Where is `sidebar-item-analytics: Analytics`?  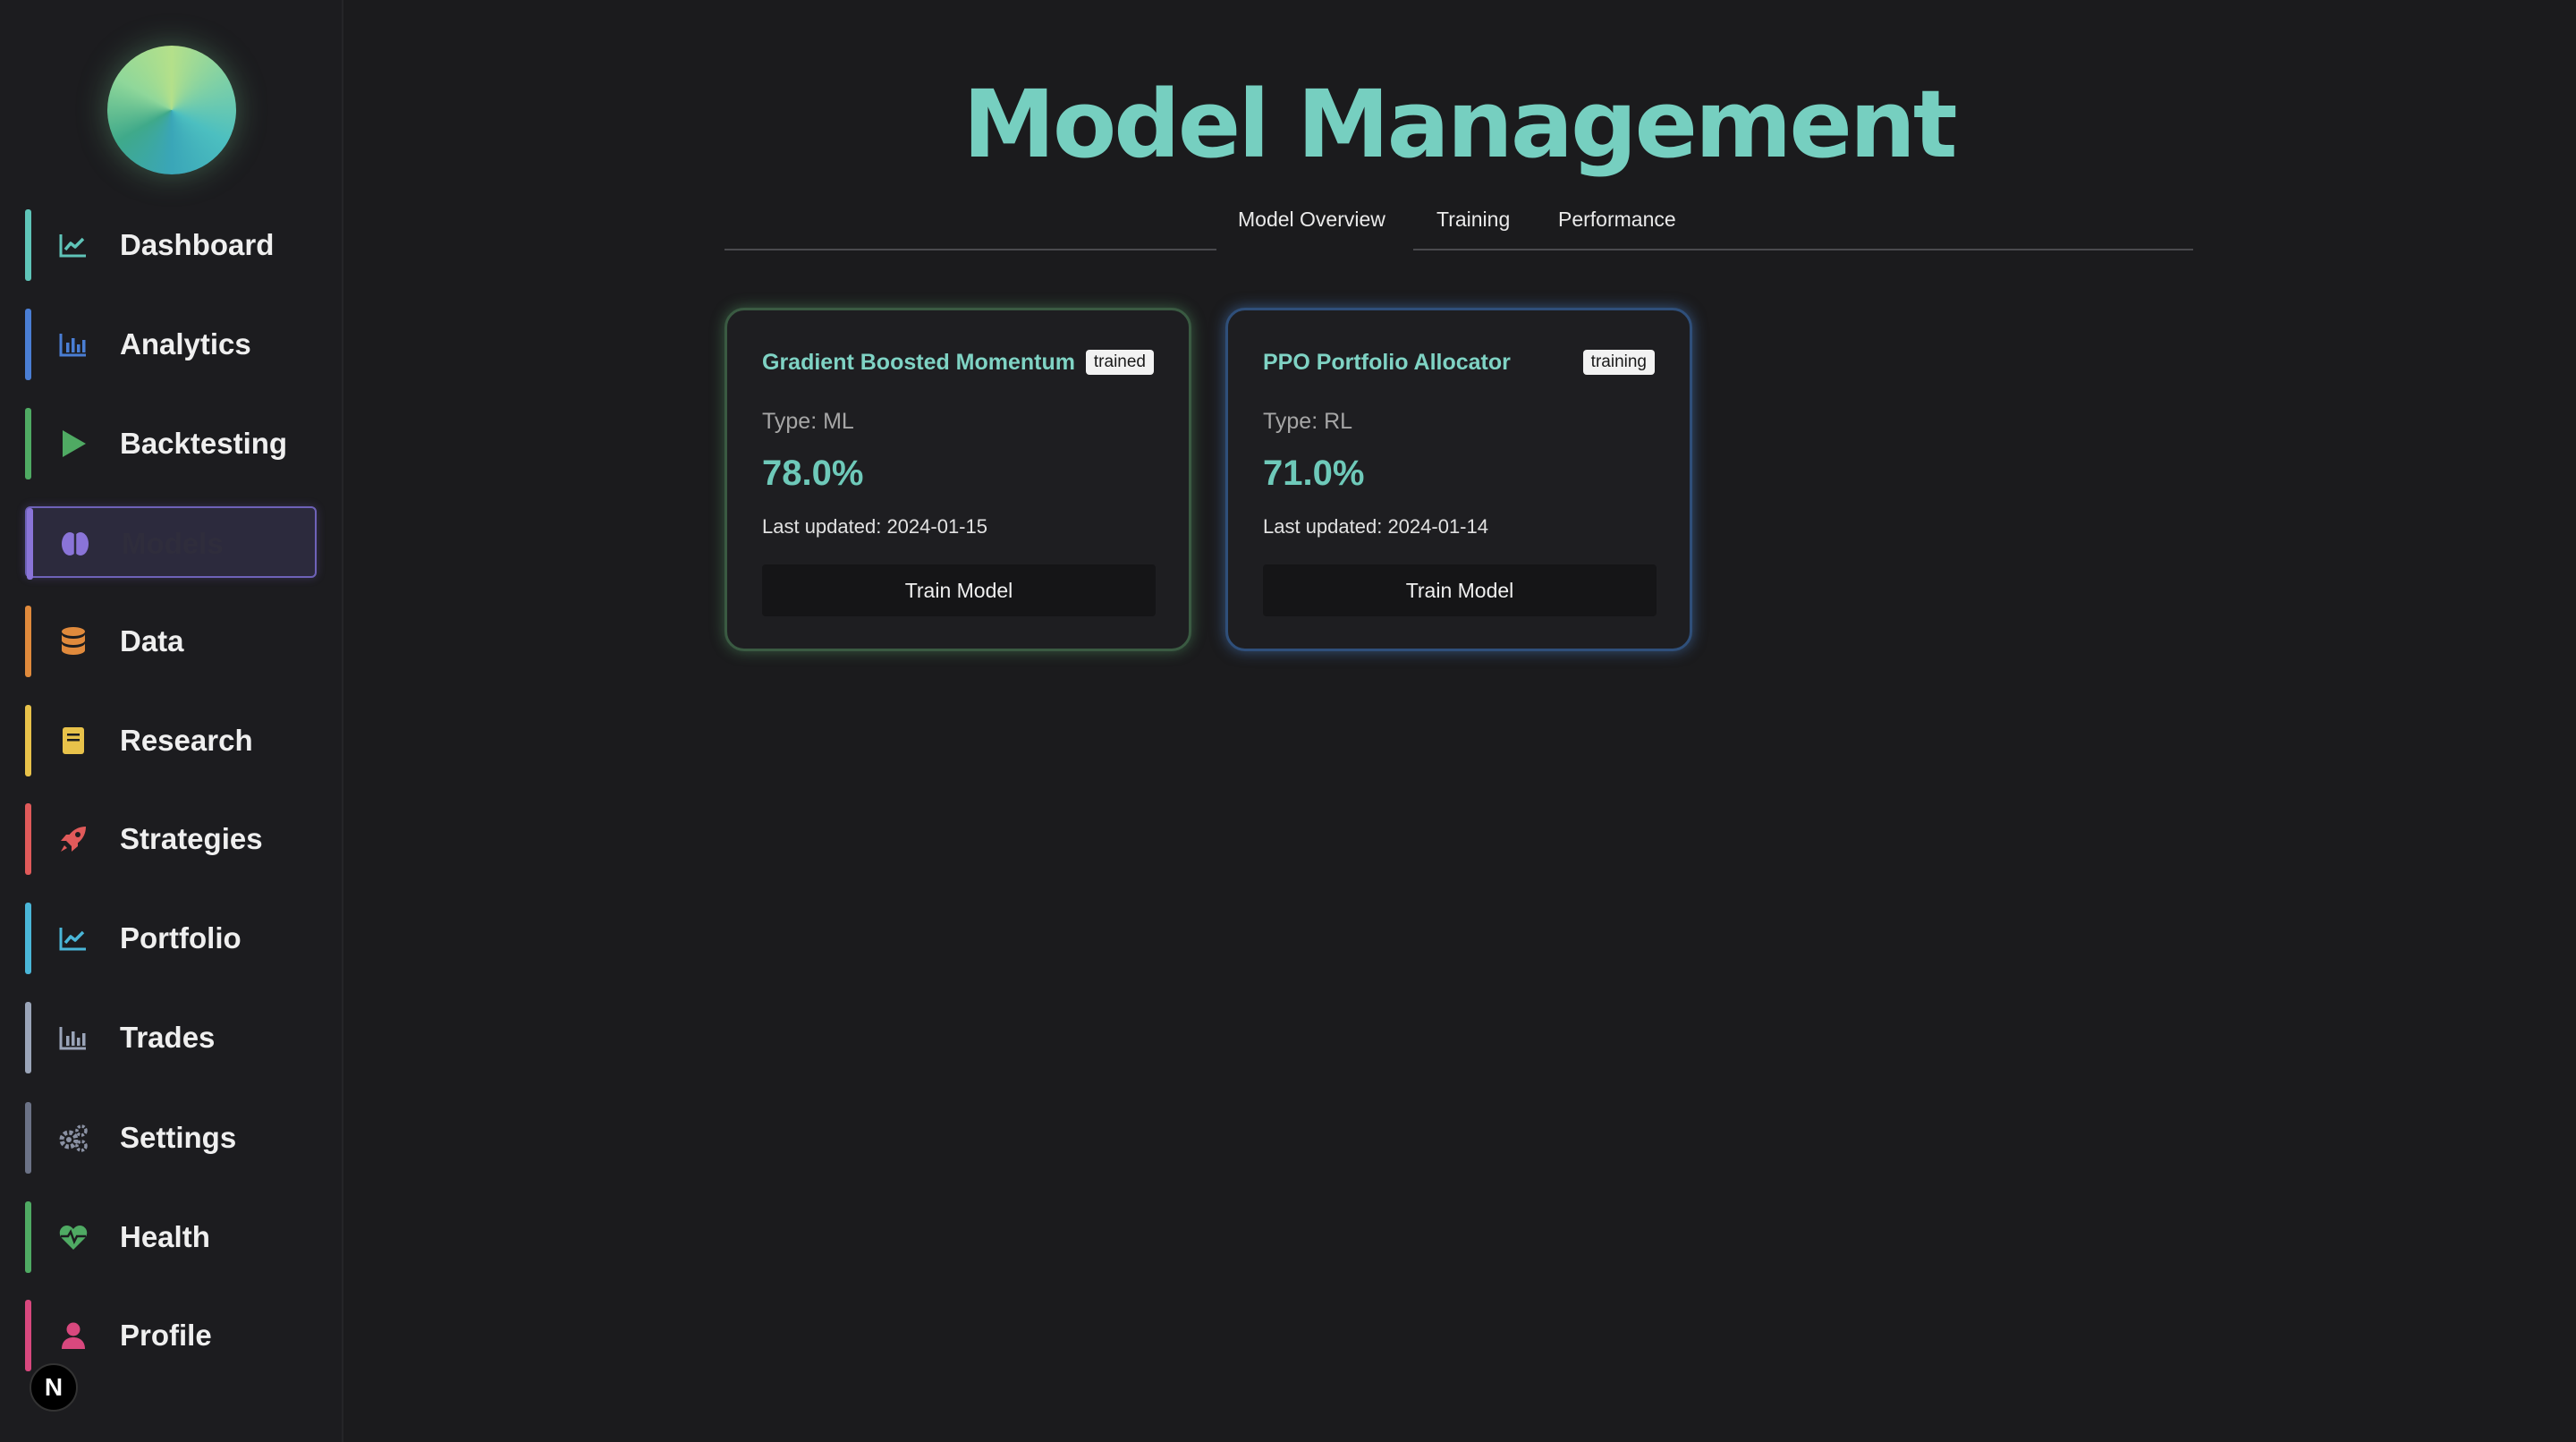 sidebar-item-analytics: Analytics is located at coordinates (171, 344).